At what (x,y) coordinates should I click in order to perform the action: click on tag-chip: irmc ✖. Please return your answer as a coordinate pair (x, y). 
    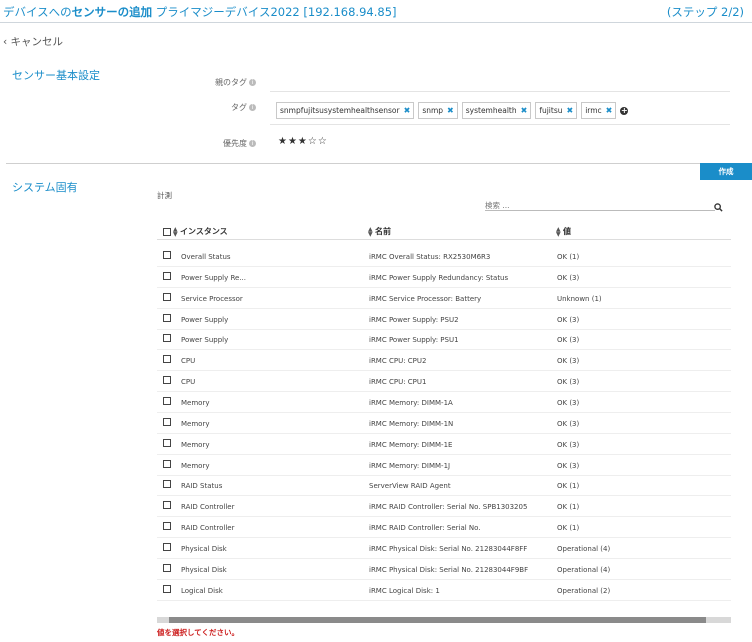
    Looking at the image, I should click on (599, 110).